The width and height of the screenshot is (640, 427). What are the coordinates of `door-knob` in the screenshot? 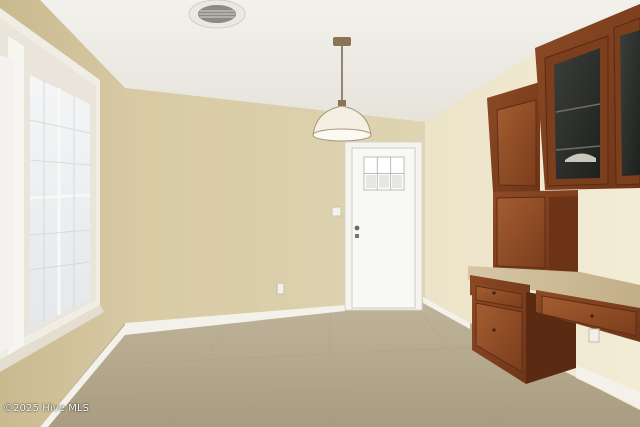 It's located at (357, 228).